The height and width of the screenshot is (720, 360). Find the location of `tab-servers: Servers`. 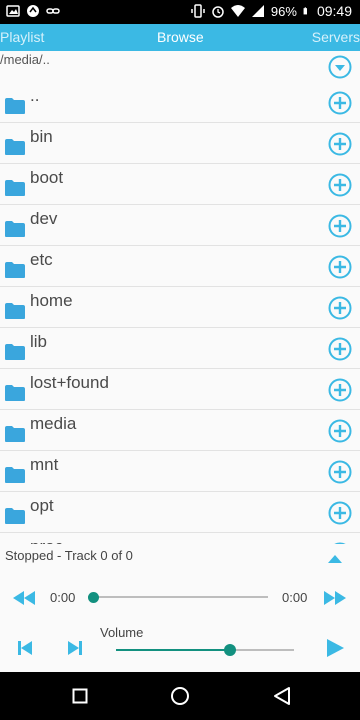

tab-servers: Servers is located at coordinates (336, 37).